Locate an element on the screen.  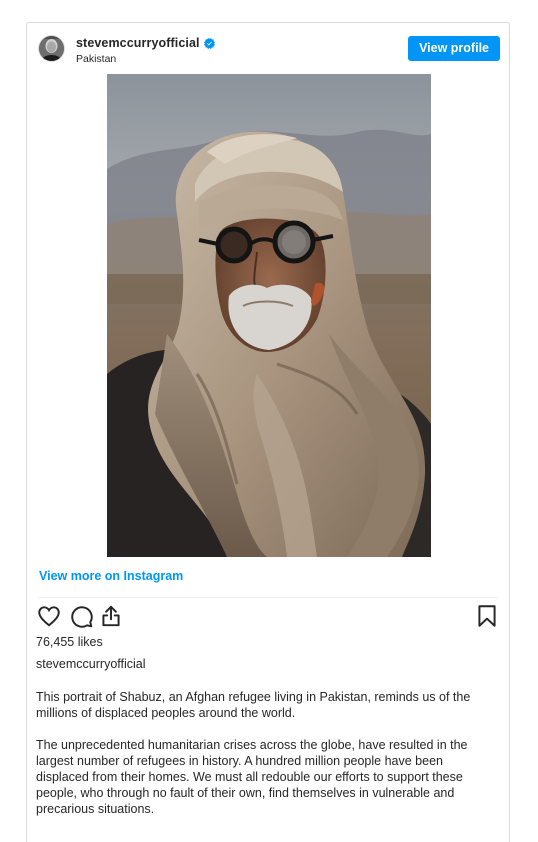
caption-username: stevemccurryofficial is located at coordinates (91, 664).